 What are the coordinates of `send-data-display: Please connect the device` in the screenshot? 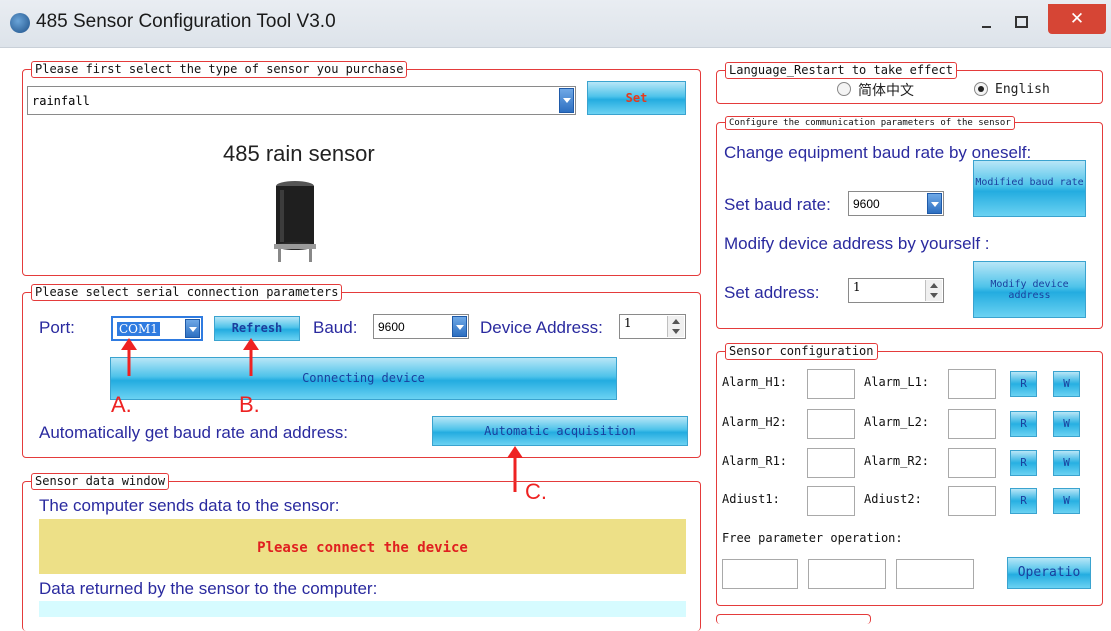 It's located at (362, 546).